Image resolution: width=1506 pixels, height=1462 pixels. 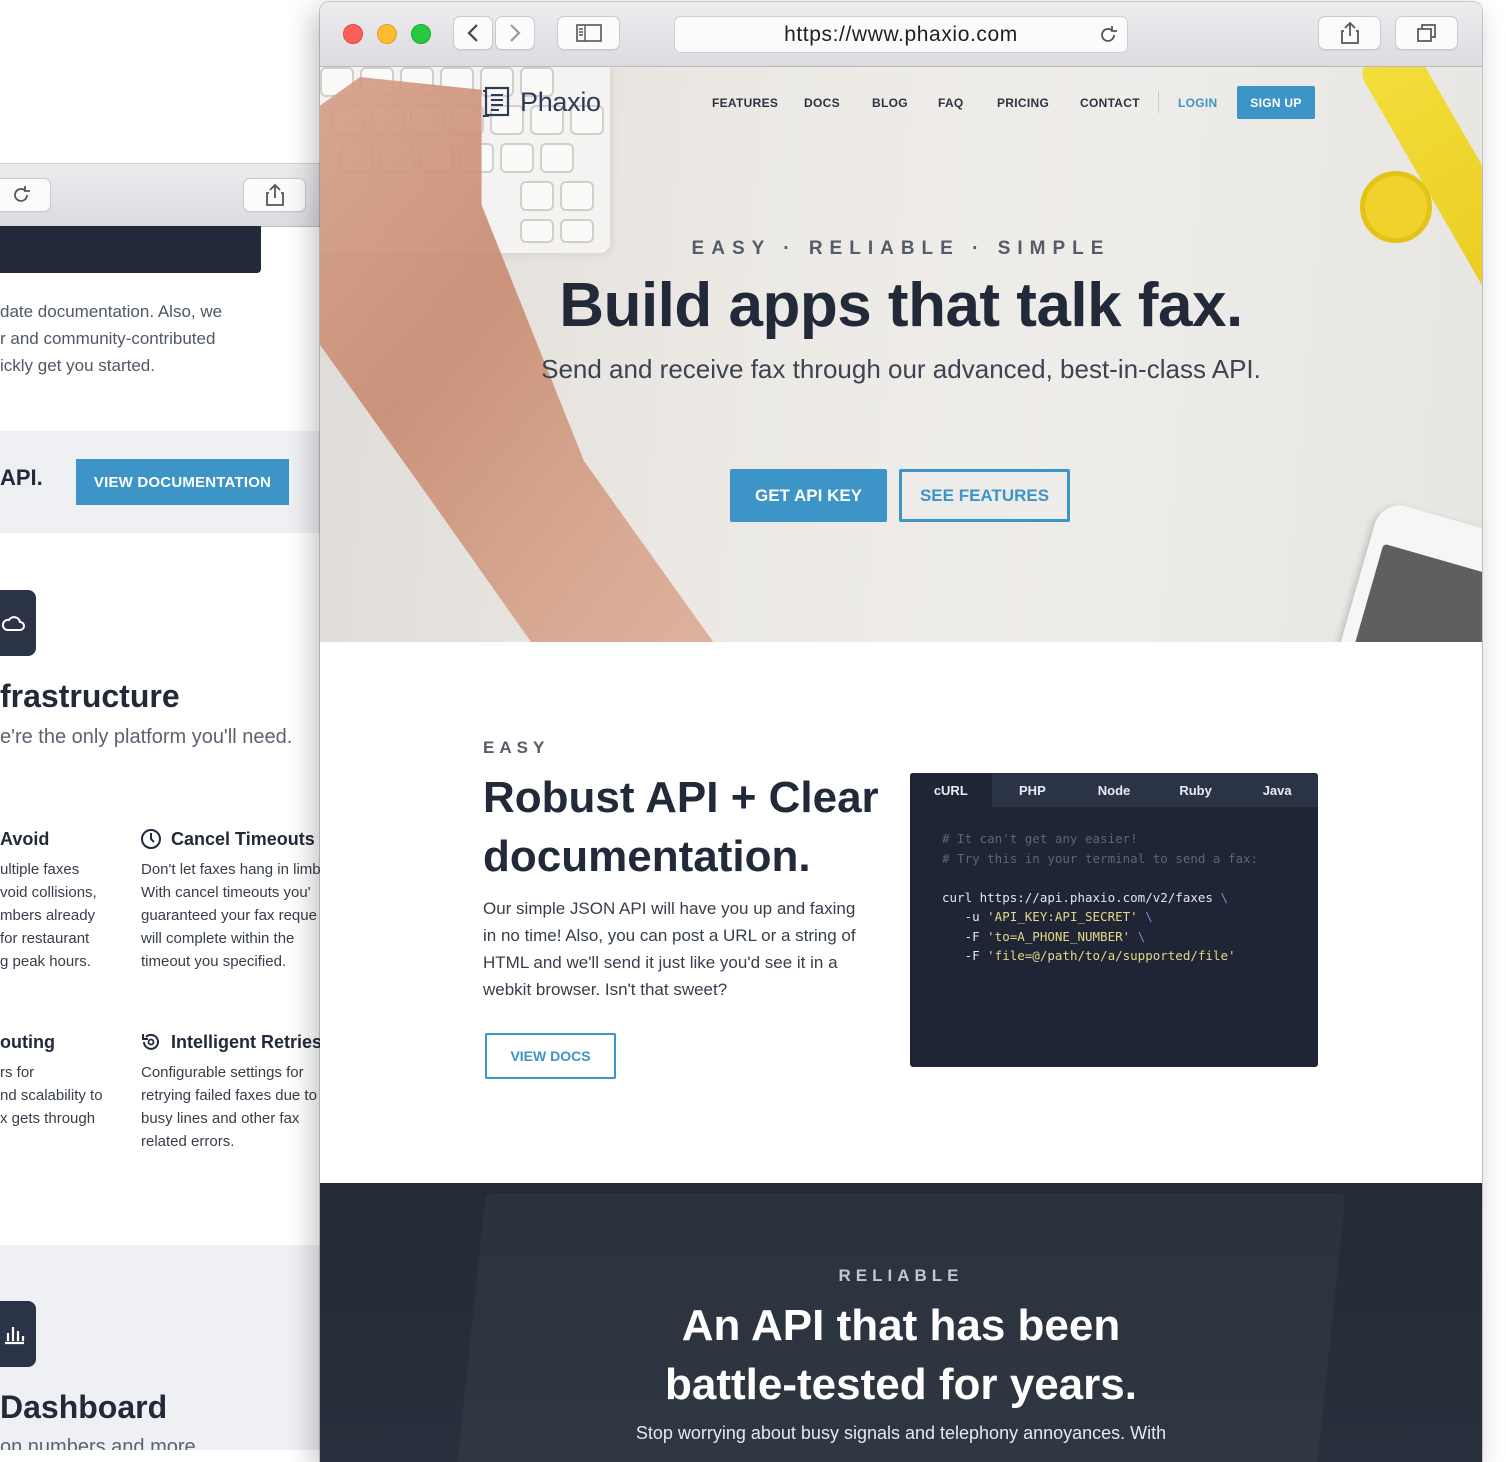 I want to click on code-block-bottom, so click(x=130, y=249).